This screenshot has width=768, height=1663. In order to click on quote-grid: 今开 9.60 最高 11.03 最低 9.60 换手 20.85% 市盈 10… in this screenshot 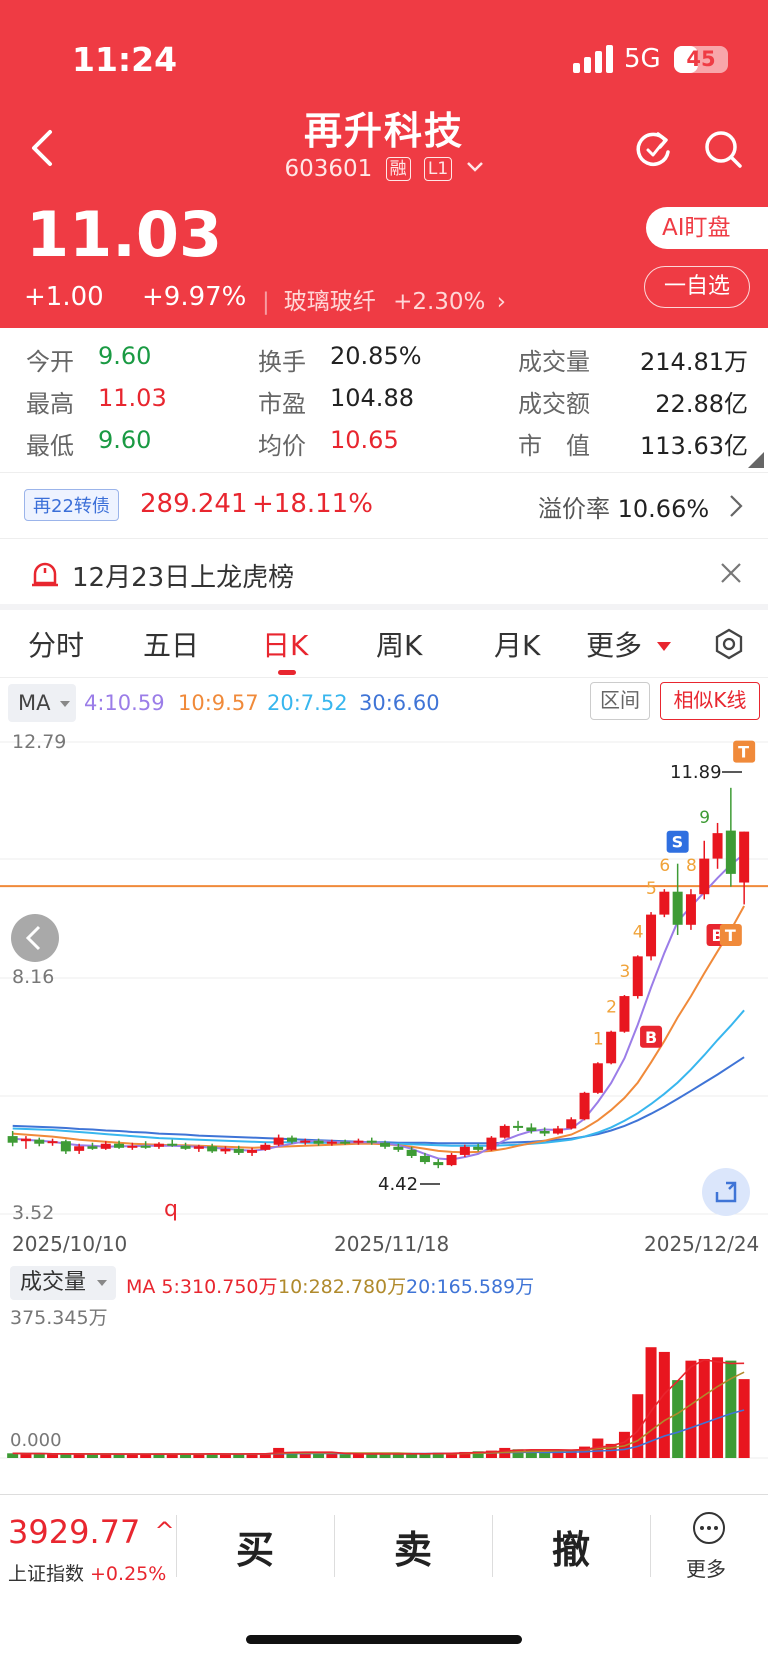, I will do `click(384, 400)`.